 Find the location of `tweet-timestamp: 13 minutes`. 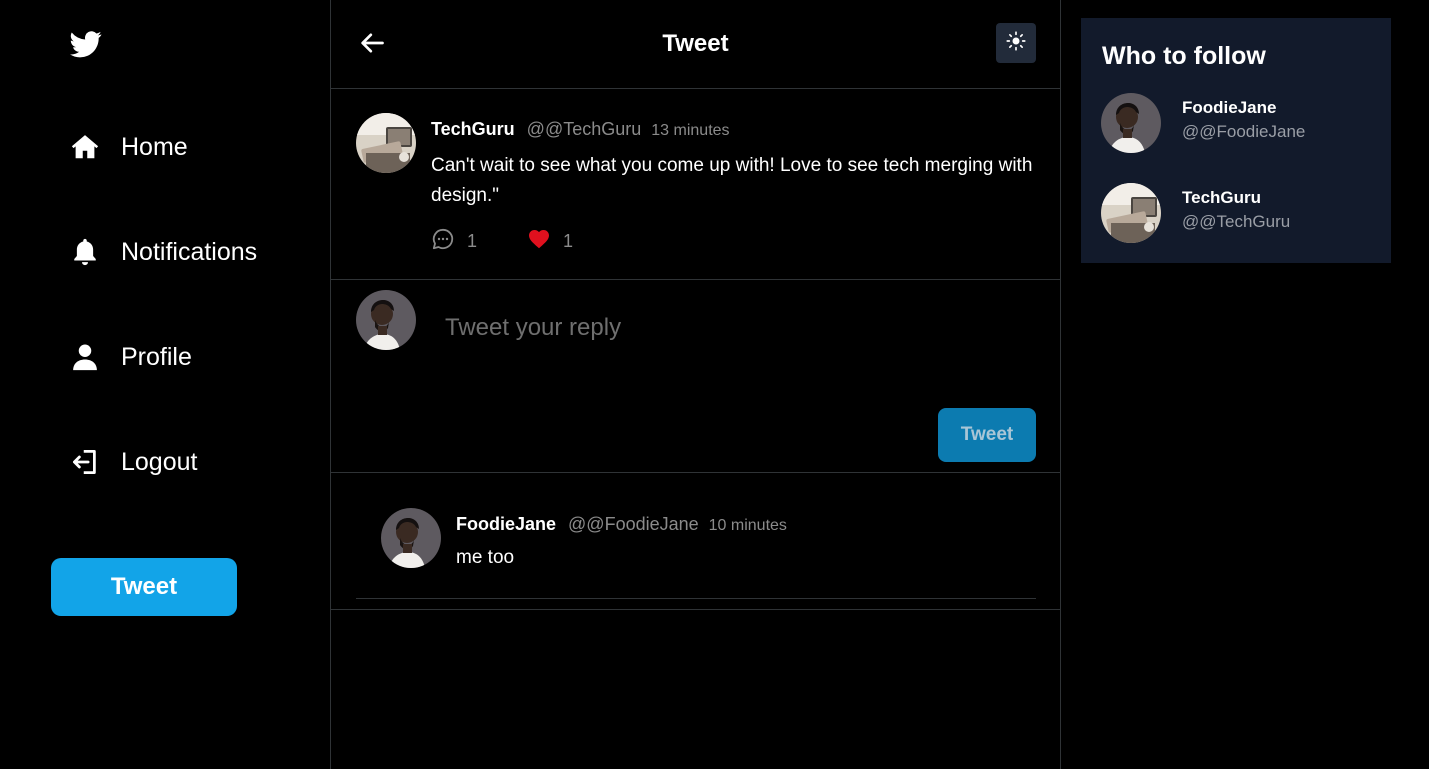

tweet-timestamp: 13 minutes is located at coordinates (690, 130).